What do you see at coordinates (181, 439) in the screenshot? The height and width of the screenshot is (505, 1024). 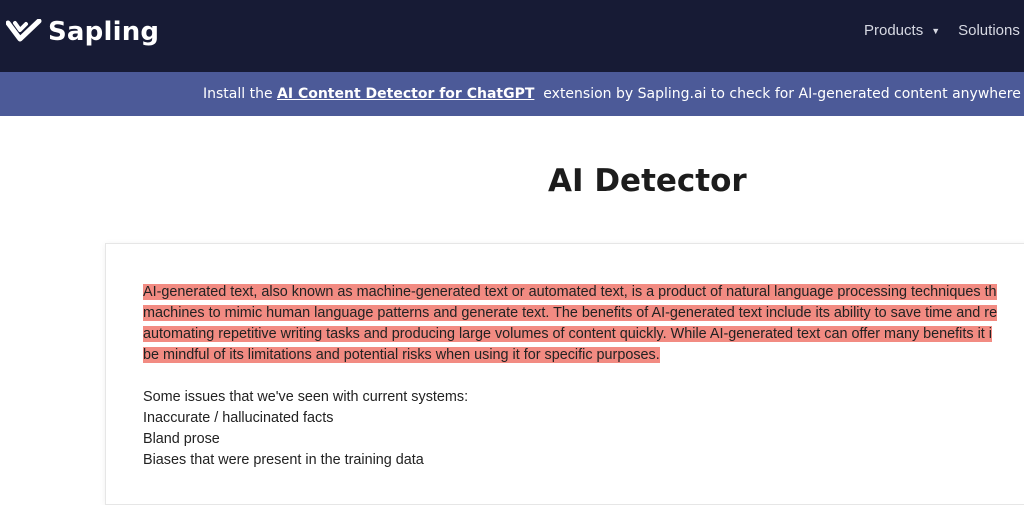 I see `text-line: Bland prose` at bounding box center [181, 439].